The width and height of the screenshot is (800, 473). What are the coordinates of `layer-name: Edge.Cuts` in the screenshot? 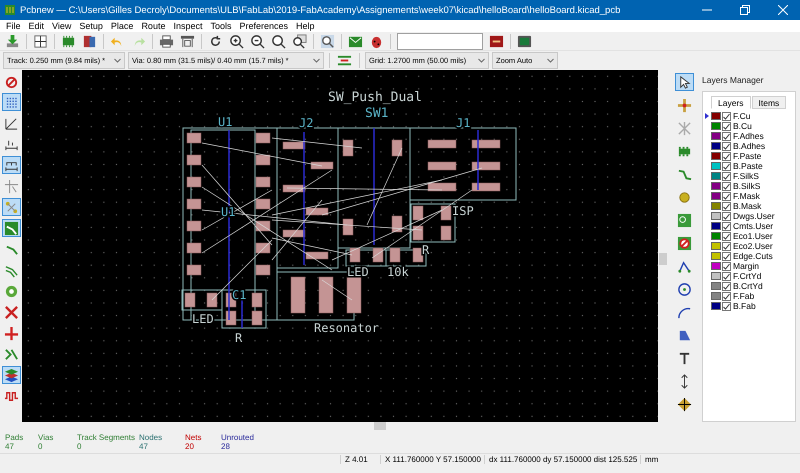 It's located at (752, 256).